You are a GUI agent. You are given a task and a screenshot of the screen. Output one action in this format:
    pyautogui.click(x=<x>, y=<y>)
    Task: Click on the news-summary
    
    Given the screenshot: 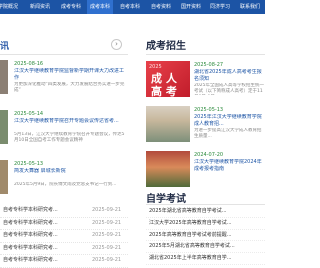 What is the action you would take?
    pyautogui.click(x=229, y=179)
    